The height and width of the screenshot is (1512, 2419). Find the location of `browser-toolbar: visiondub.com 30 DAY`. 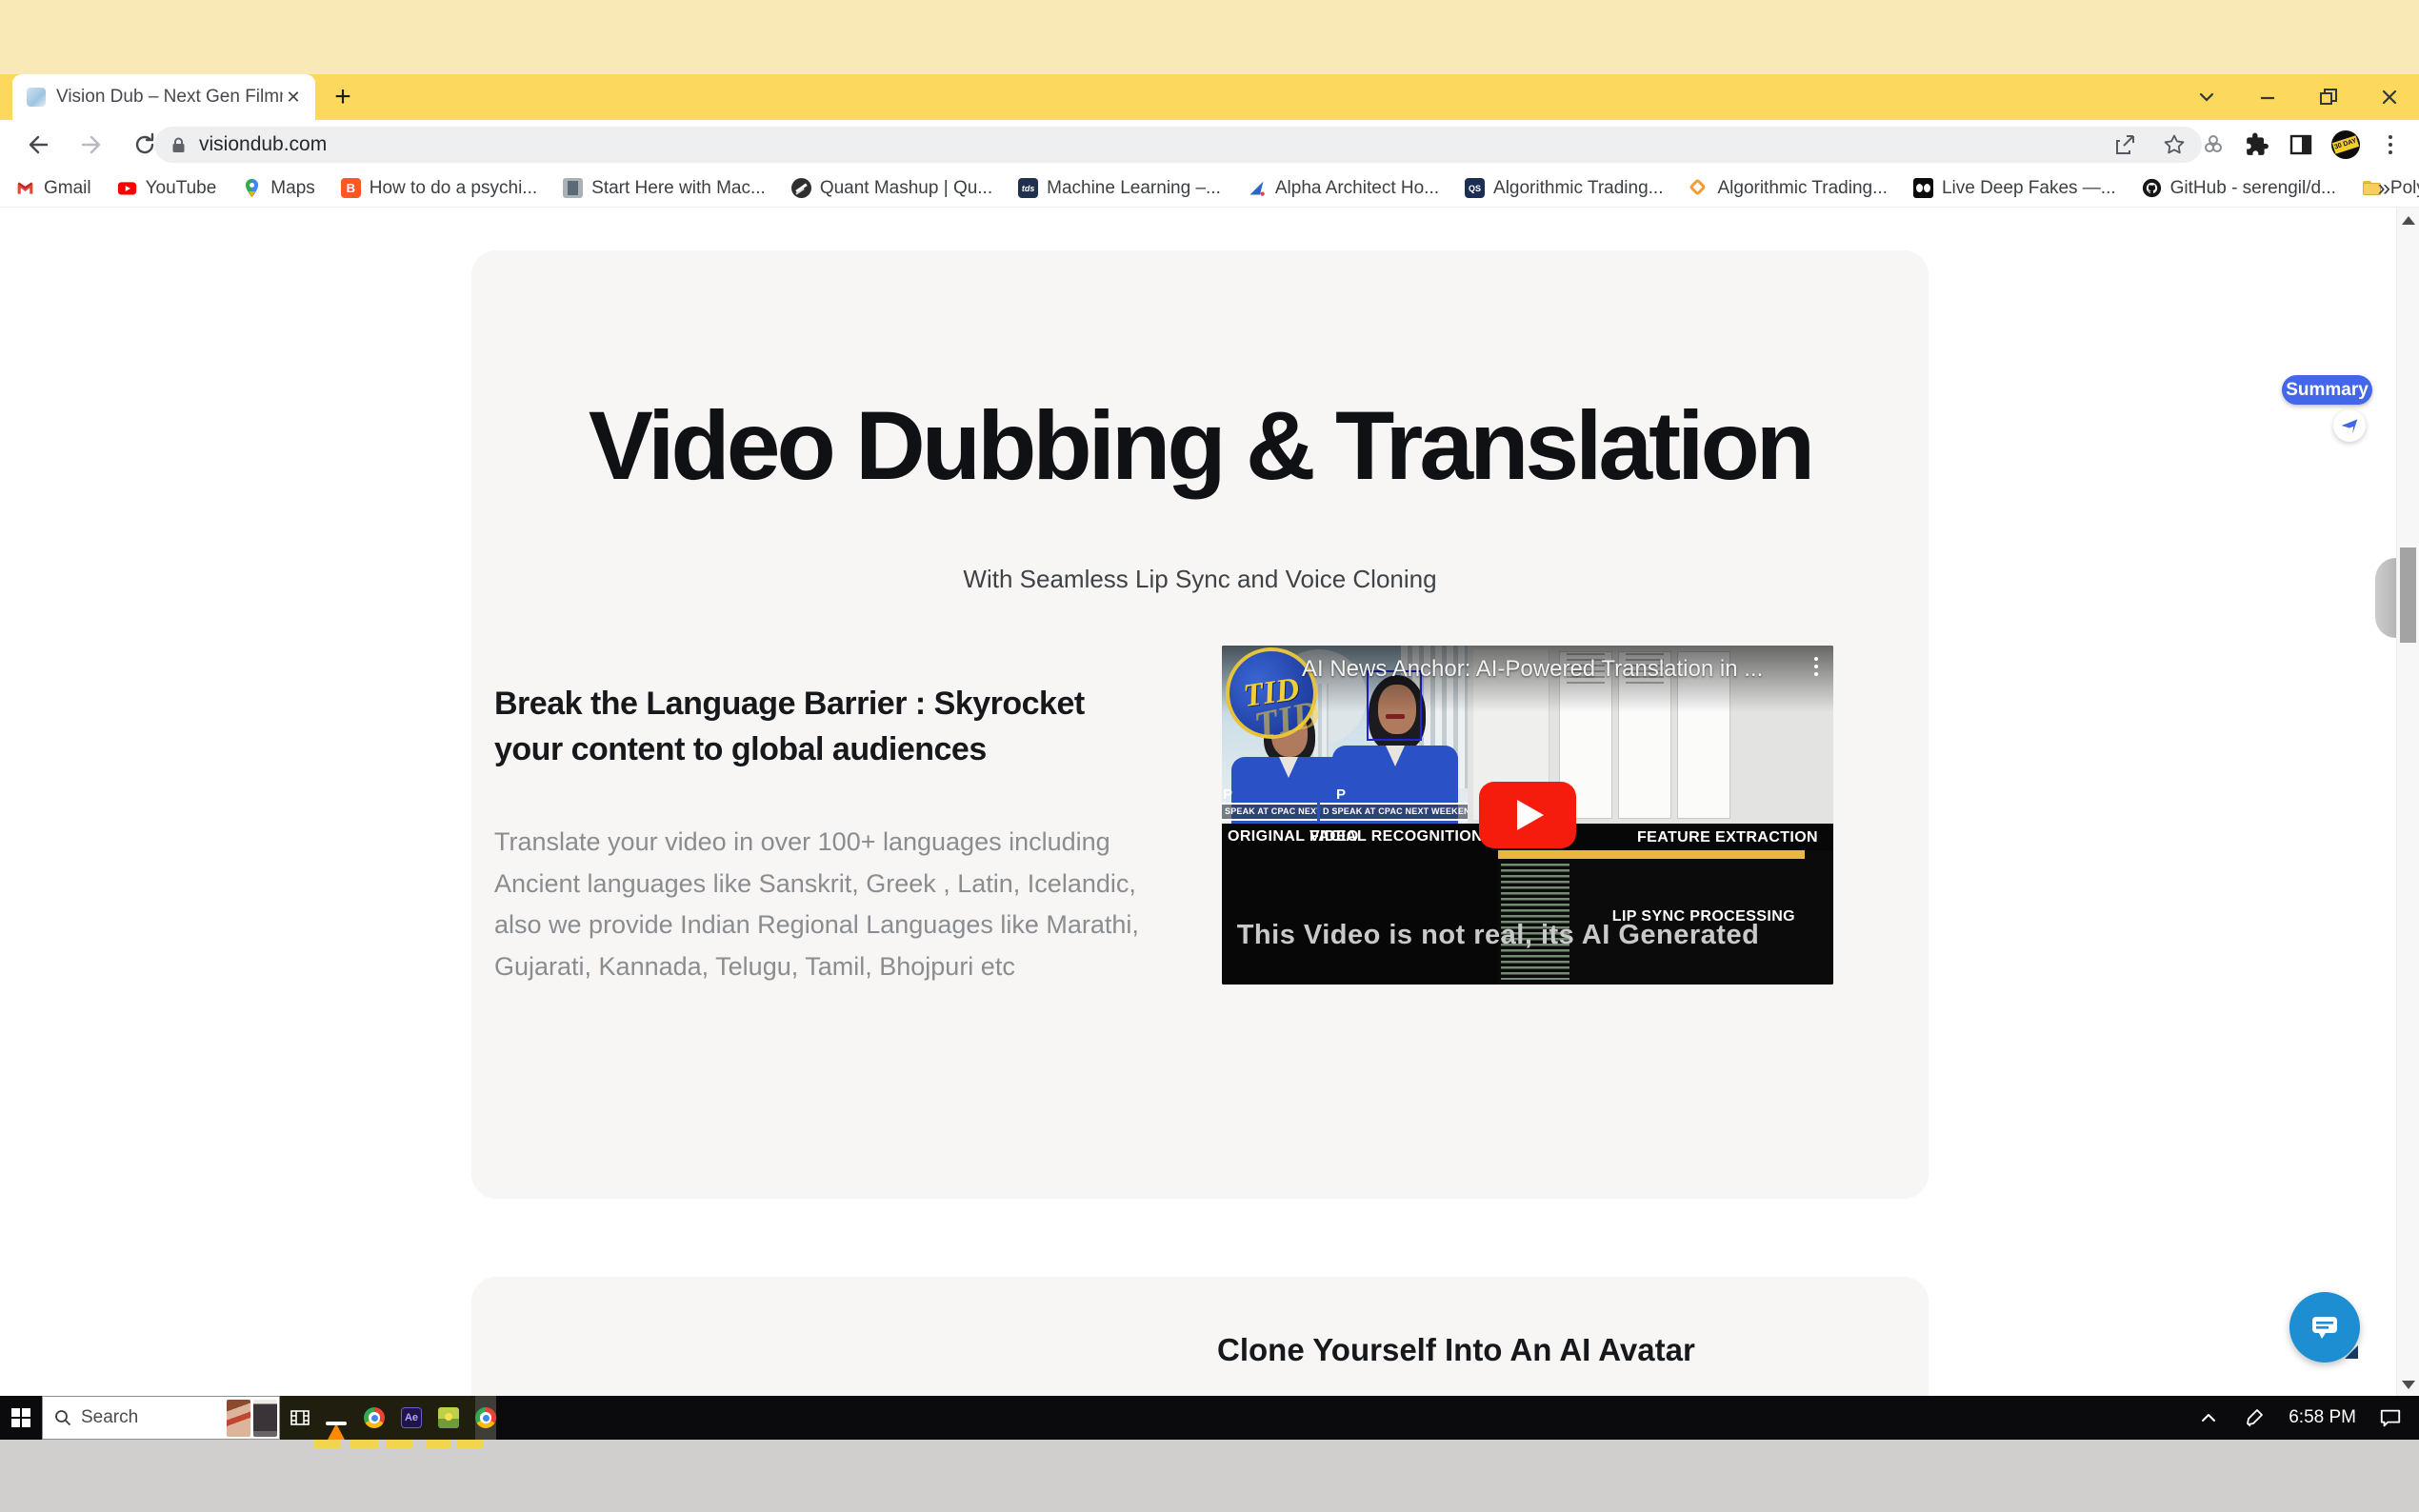

browser-toolbar: visiondub.com 30 DAY is located at coordinates (1209, 144).